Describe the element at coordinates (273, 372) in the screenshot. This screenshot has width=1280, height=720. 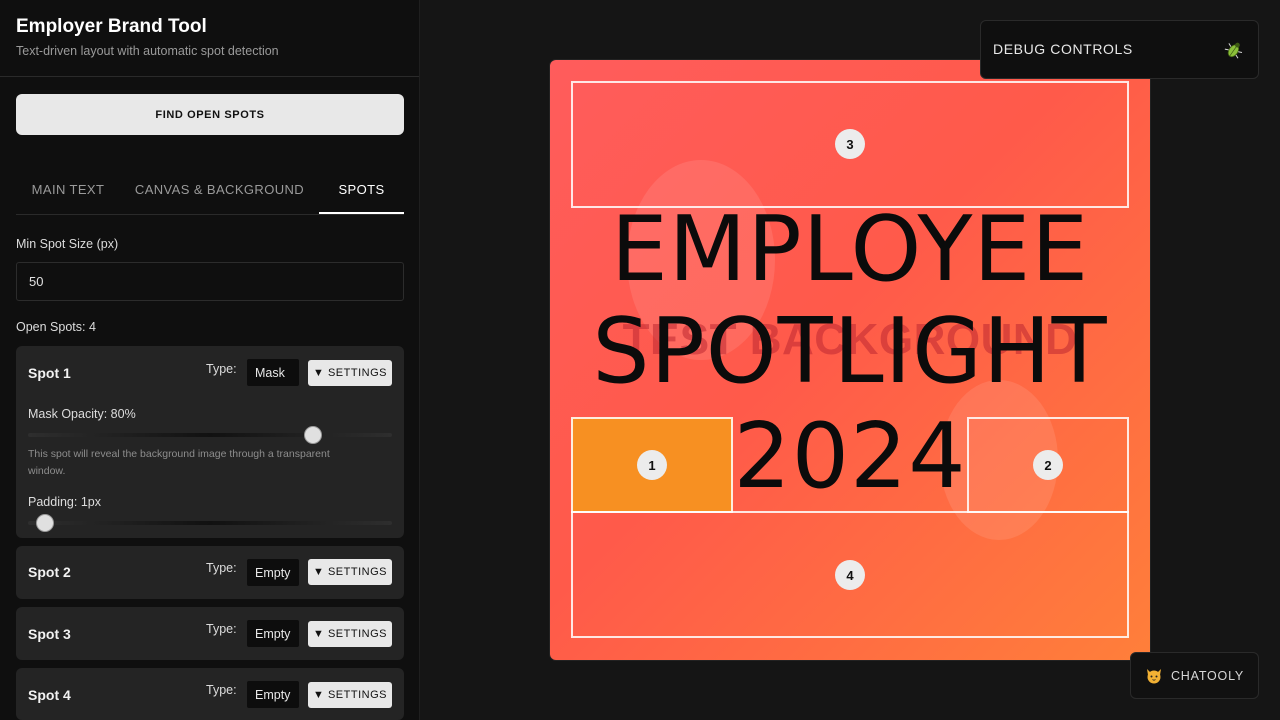
I see `spot-type-select: Mask` at that location.